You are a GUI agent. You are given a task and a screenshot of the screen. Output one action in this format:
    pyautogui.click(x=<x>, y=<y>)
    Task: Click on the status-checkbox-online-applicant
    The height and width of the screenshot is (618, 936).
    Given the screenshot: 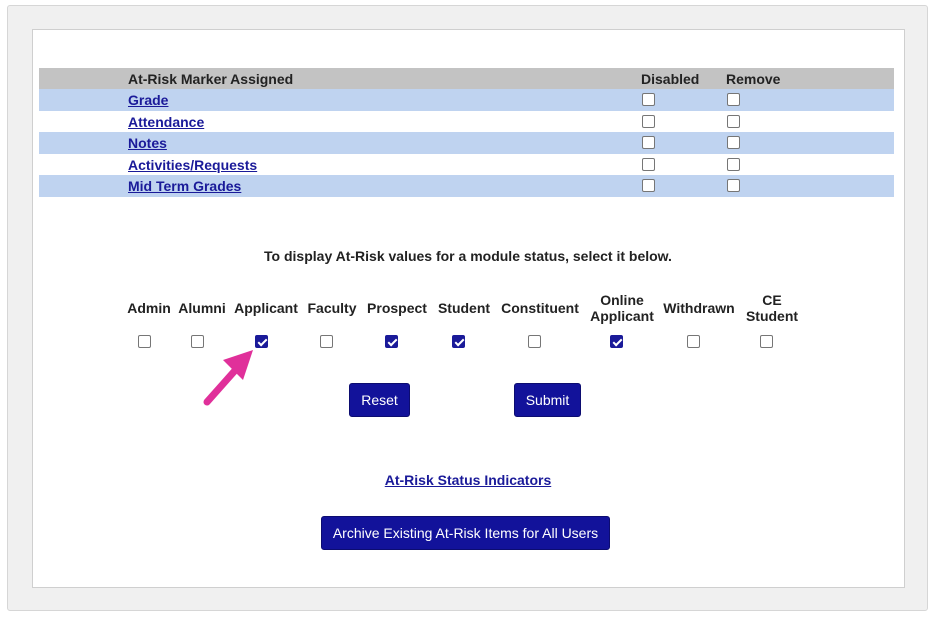 What is the action you would take?
    pyautogui.click(x=616, y=341)
    